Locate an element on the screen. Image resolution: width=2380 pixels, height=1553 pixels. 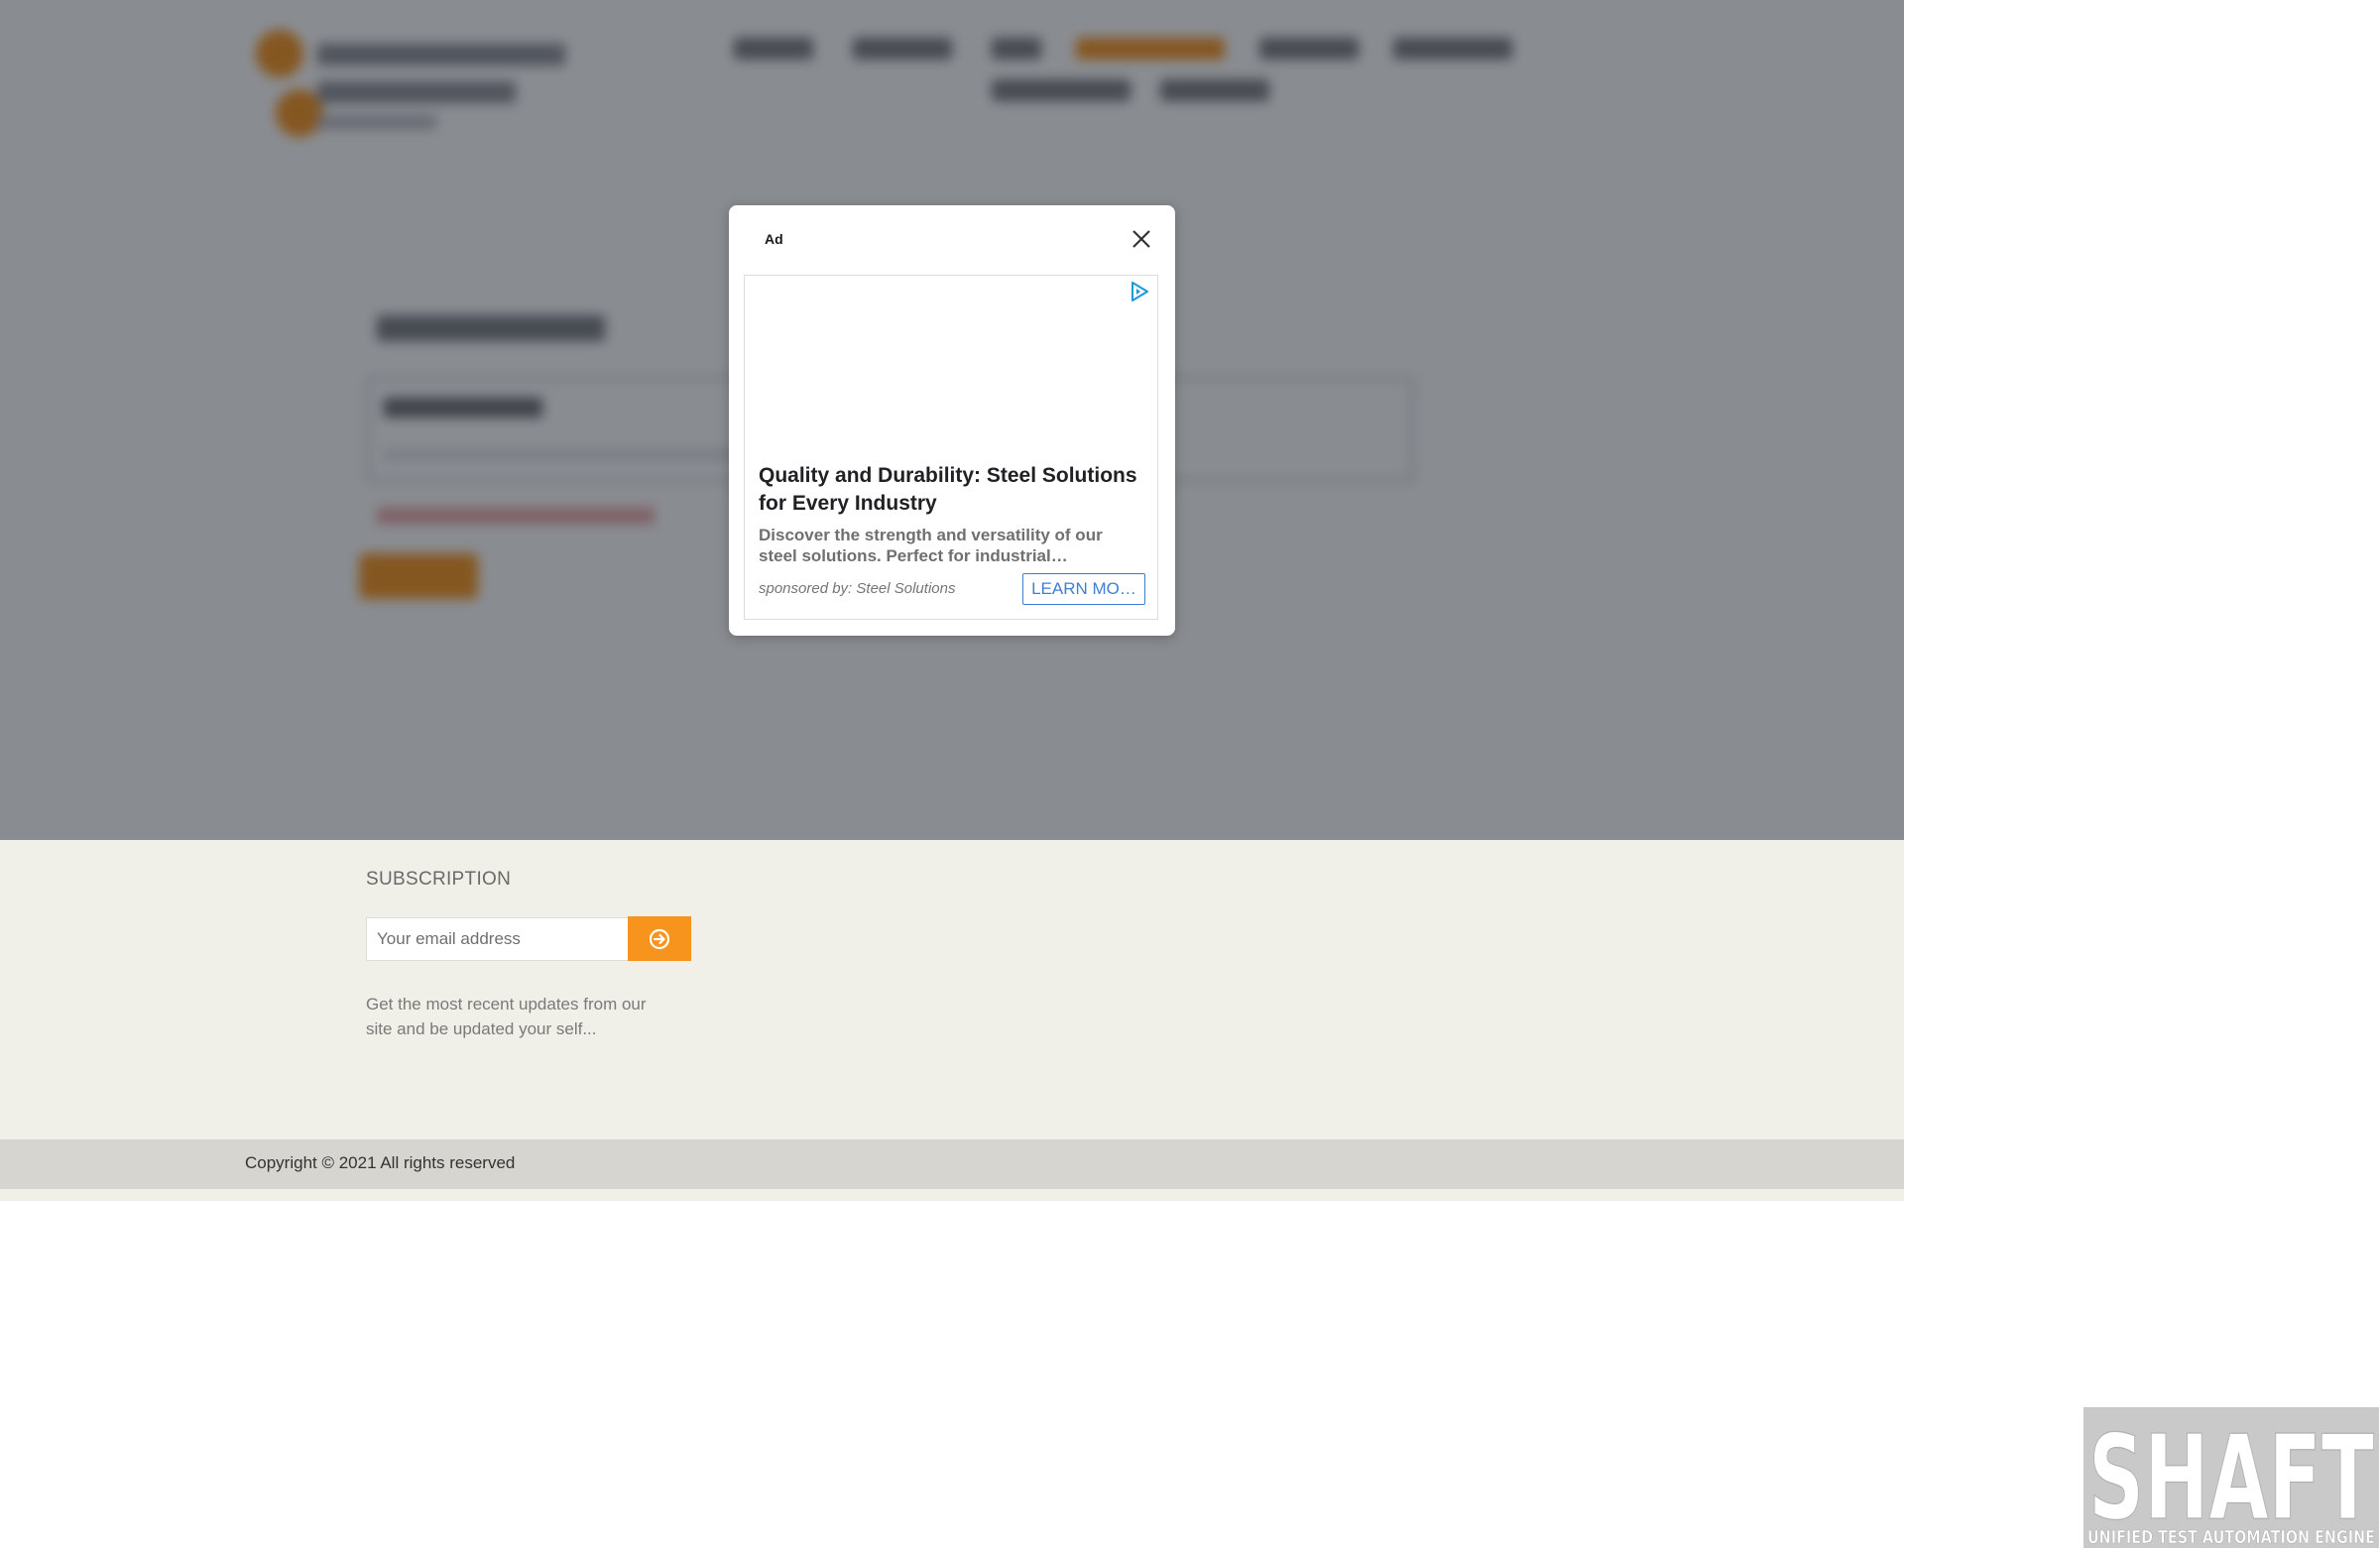
arrow-circle-right-icon is located at coordinates (659, 938).